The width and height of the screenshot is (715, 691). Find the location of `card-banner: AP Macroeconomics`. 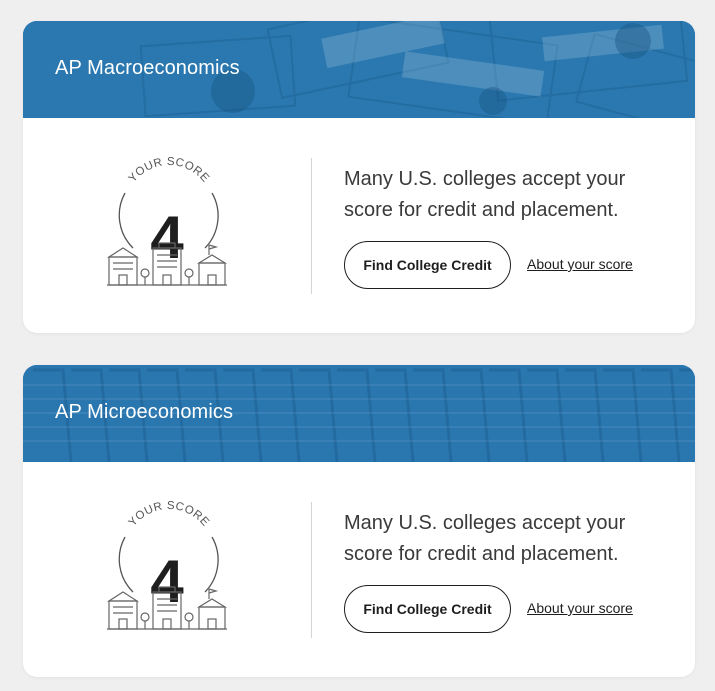

card-banner: AP Macroeconomics is located at coordinates (359, 69).